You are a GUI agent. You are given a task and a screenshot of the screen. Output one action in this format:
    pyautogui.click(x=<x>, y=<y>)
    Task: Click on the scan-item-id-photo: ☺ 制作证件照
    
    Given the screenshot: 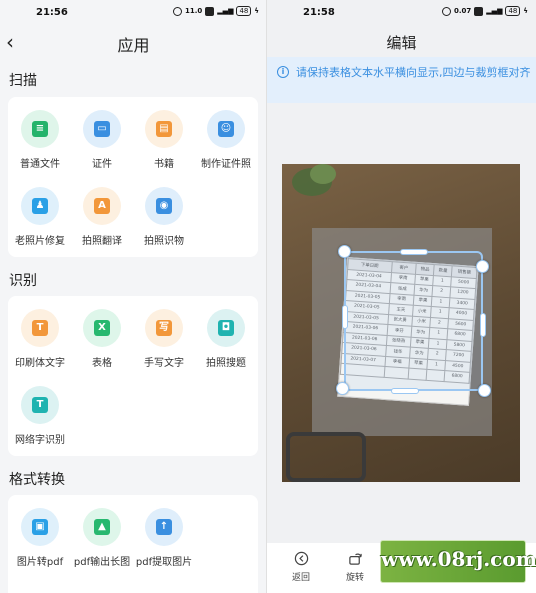 What is the action you would take?
    pyautogui.click(x=226, y=140)
    